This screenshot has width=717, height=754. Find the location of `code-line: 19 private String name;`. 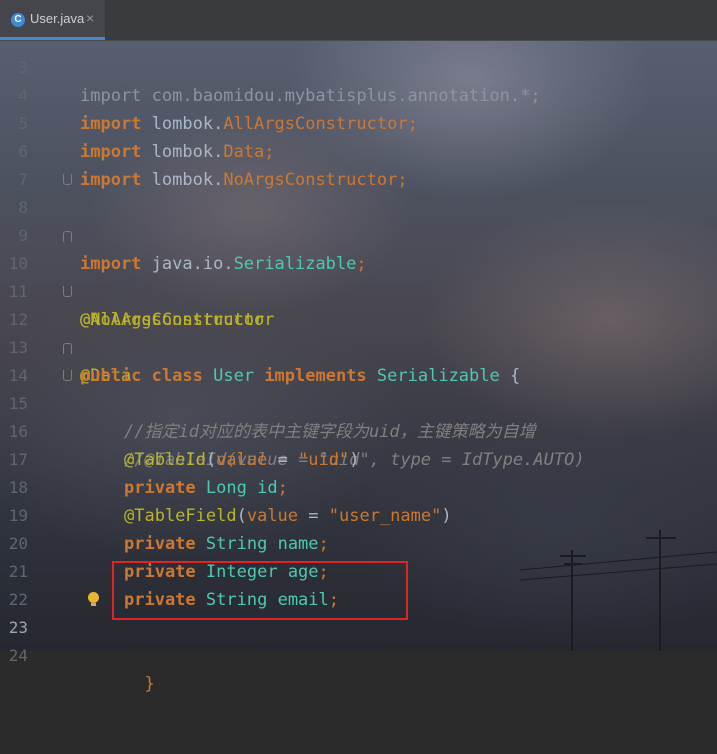

code-line: 19 private String name; is located at coordinates (358, 514).